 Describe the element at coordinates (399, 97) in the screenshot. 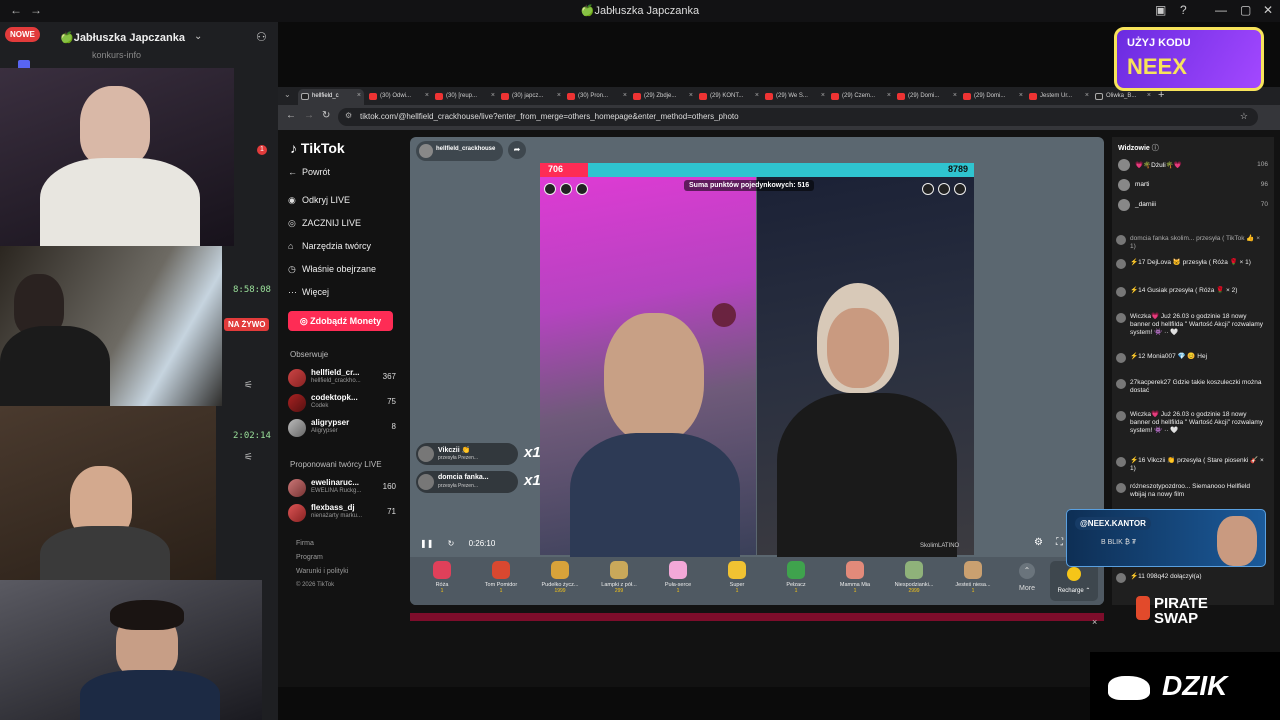

I see `browser-tab: (30) Odwi... ×` at that location.